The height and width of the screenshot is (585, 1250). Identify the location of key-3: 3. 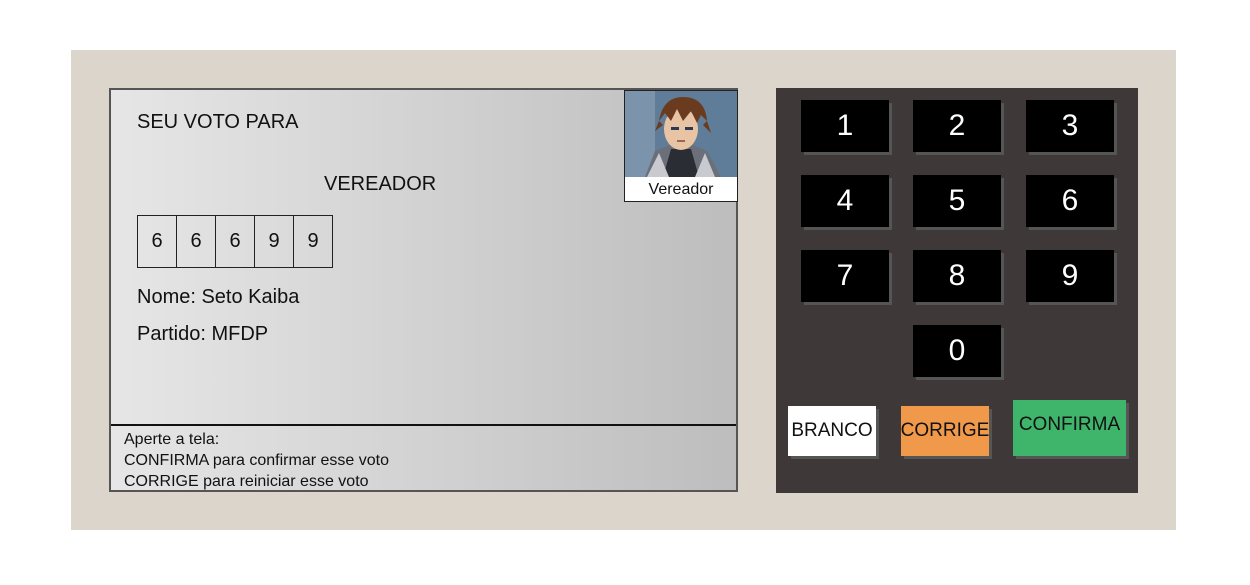
(1070, 126).